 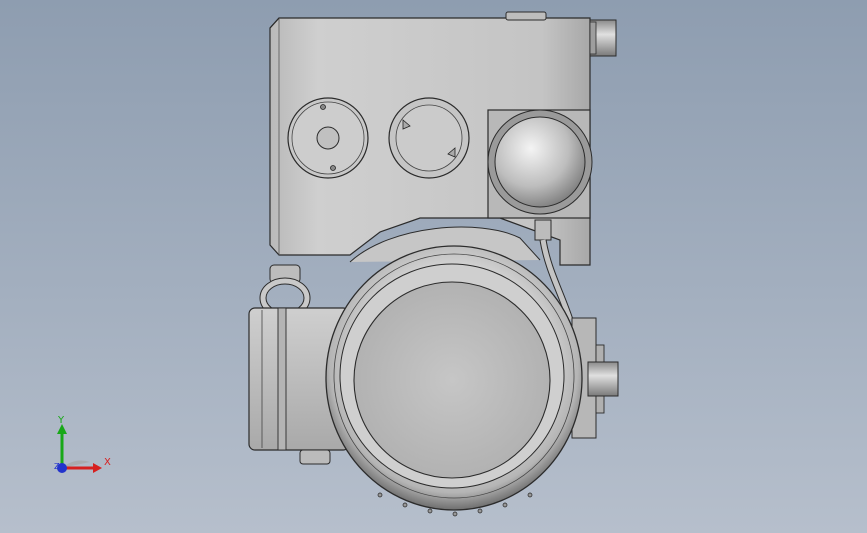 What do you see at coordinates (328, 138) in the screenshot?
I see `filler-cap` at bounding box center [328, 138].